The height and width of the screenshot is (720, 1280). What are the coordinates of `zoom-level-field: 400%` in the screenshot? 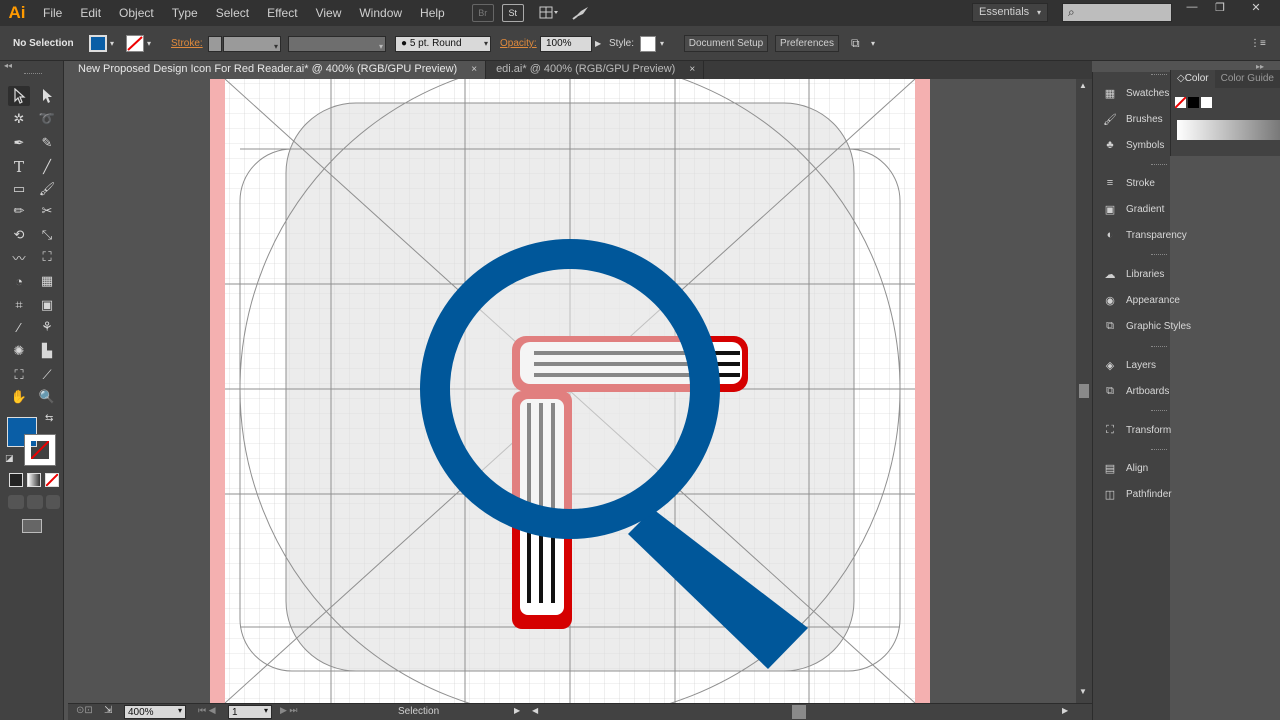 It's located at (155, 712).